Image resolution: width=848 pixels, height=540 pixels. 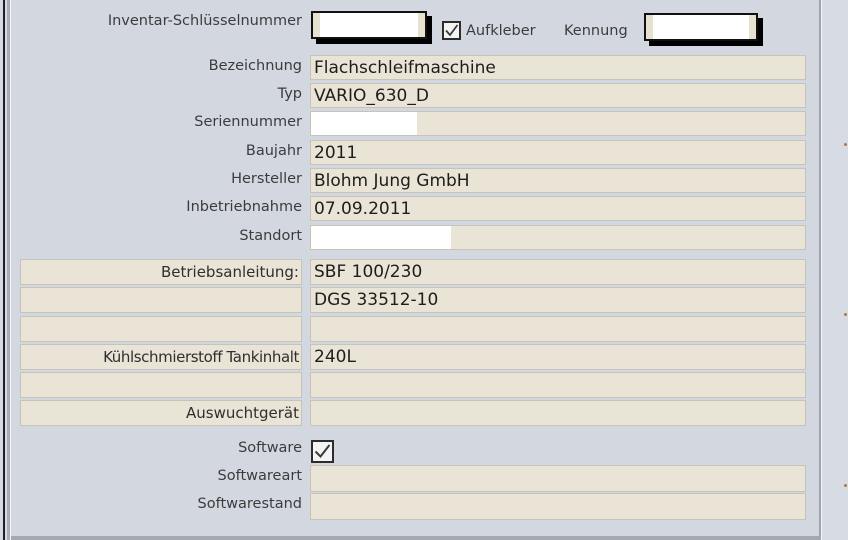 I want to click on right-pane, so click(x=834, y=270).